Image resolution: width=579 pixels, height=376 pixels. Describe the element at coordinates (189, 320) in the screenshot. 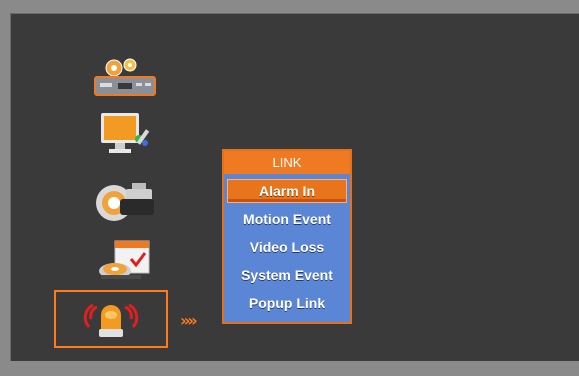

I see `submenu-arrow-icon: »»` at that location.